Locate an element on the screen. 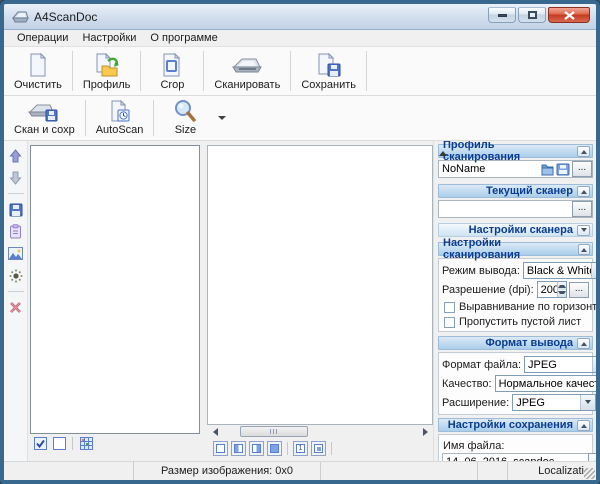  save-page-button is located at coordinates (16, 209).